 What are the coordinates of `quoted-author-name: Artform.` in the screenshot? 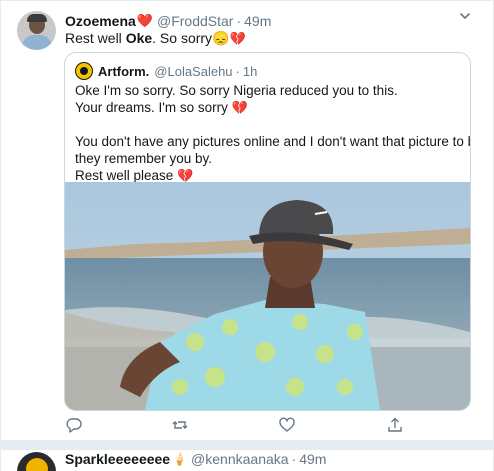 It's located at (123, 71).